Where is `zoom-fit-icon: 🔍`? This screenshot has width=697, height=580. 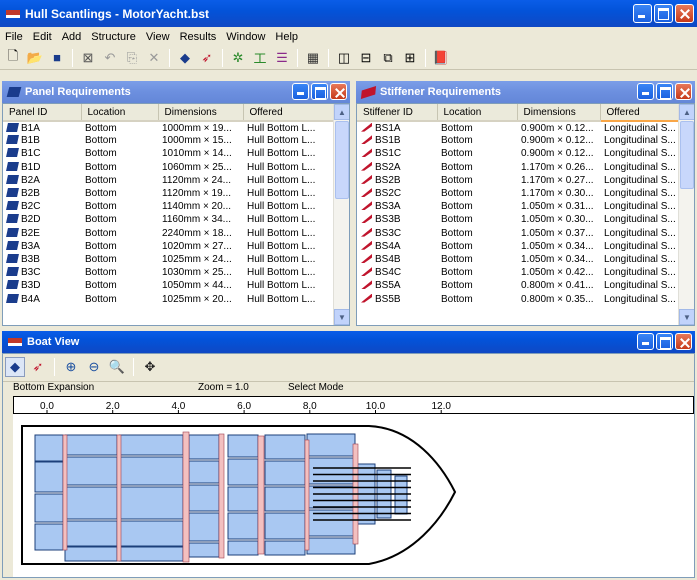 zoom-fit-icon: 🔍 is located at coordinates (117, 367).